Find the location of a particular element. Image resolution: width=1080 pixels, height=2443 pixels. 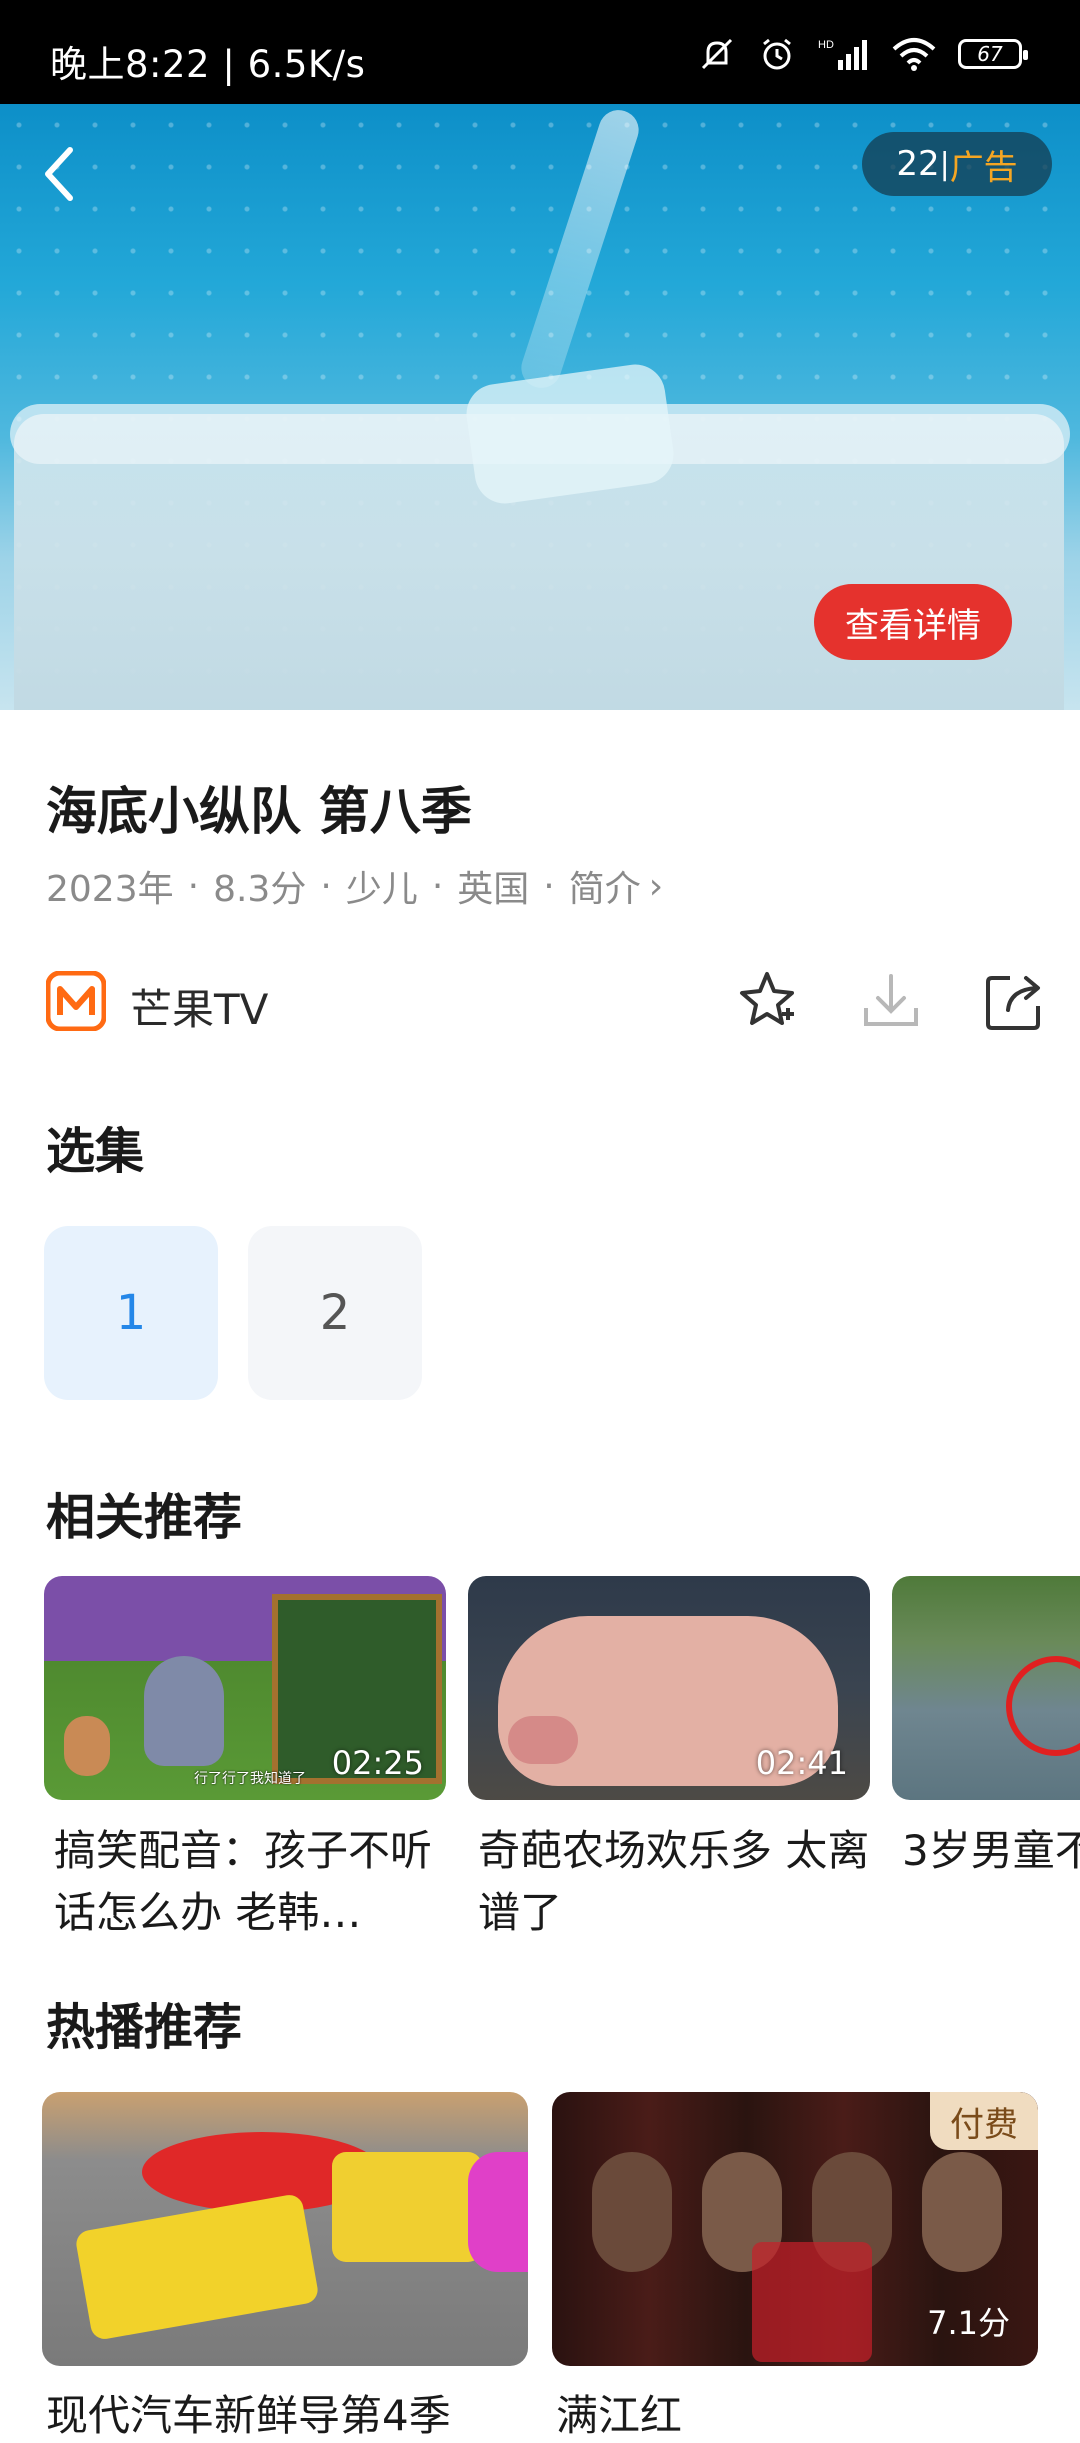

related-title: 奇葩农场欢乐多 太离谱了 is located at coordinates (674, 1881).